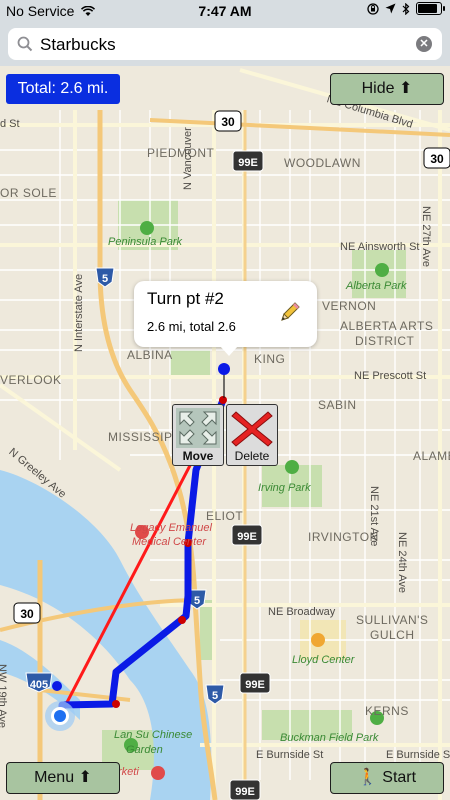 The height and width of the screenshot is (800, 450). I want to click on park-label: Peninsula Park, so click(145, 242).